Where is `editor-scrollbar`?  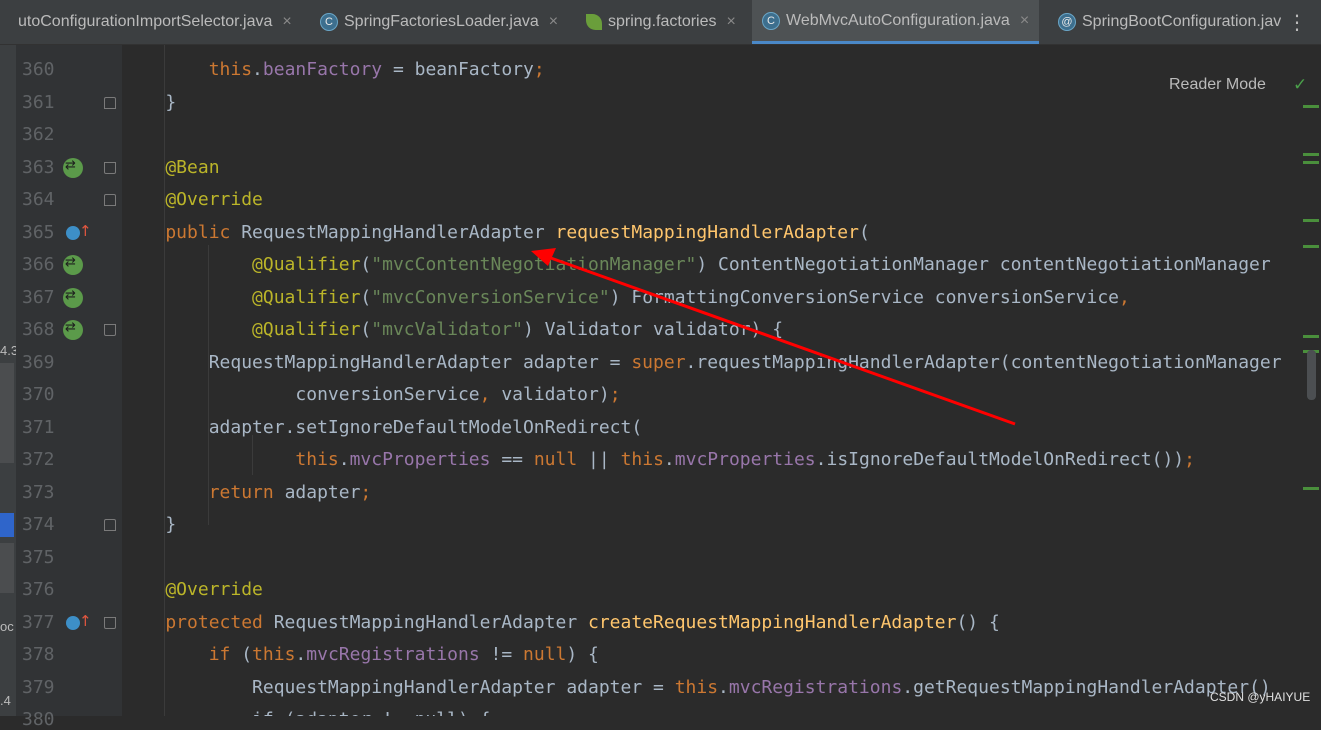
editor-scrollbar is located at coordinates (1310, 380).